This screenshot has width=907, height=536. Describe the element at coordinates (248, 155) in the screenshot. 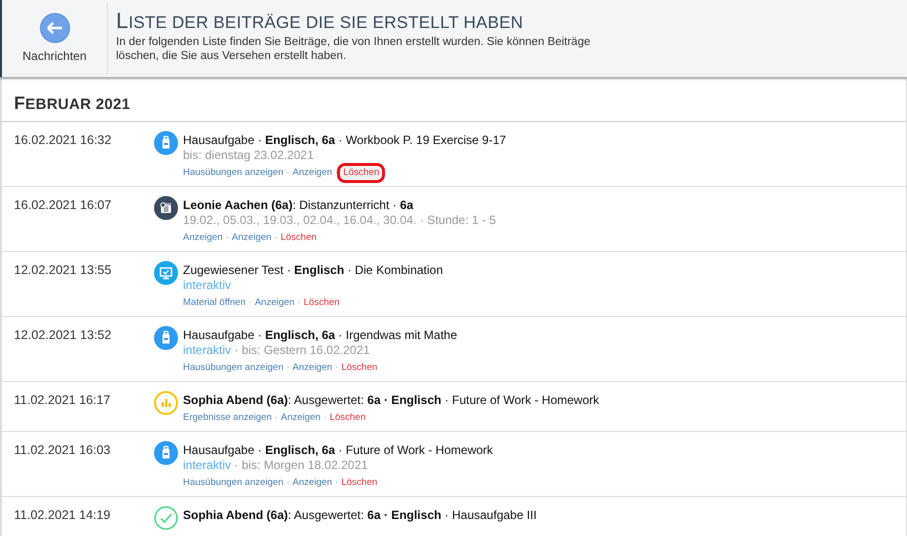

I see `due-date-text: bis: dienstag 23.02.2021` at that location.